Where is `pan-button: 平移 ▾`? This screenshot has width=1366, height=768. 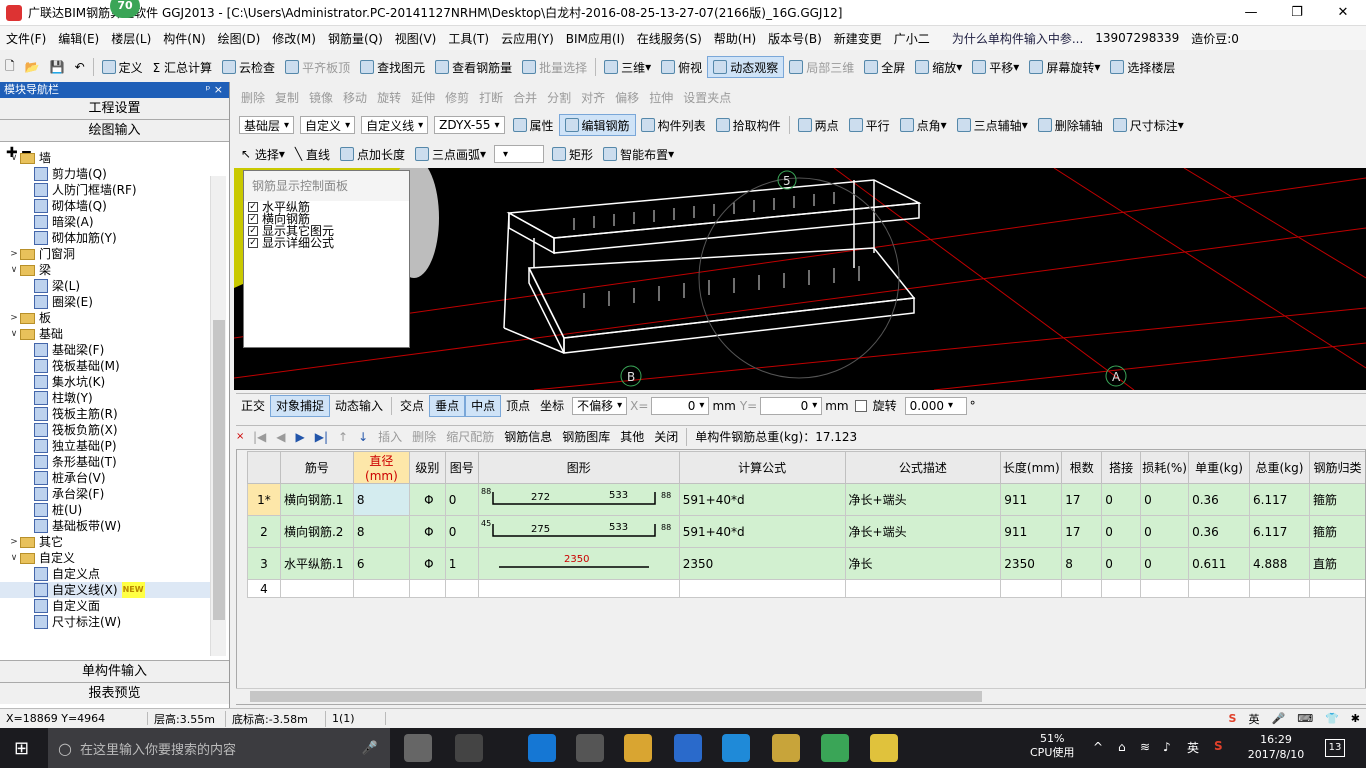
pan-button: 平移 ▾ is located at coordinates (995, 67).